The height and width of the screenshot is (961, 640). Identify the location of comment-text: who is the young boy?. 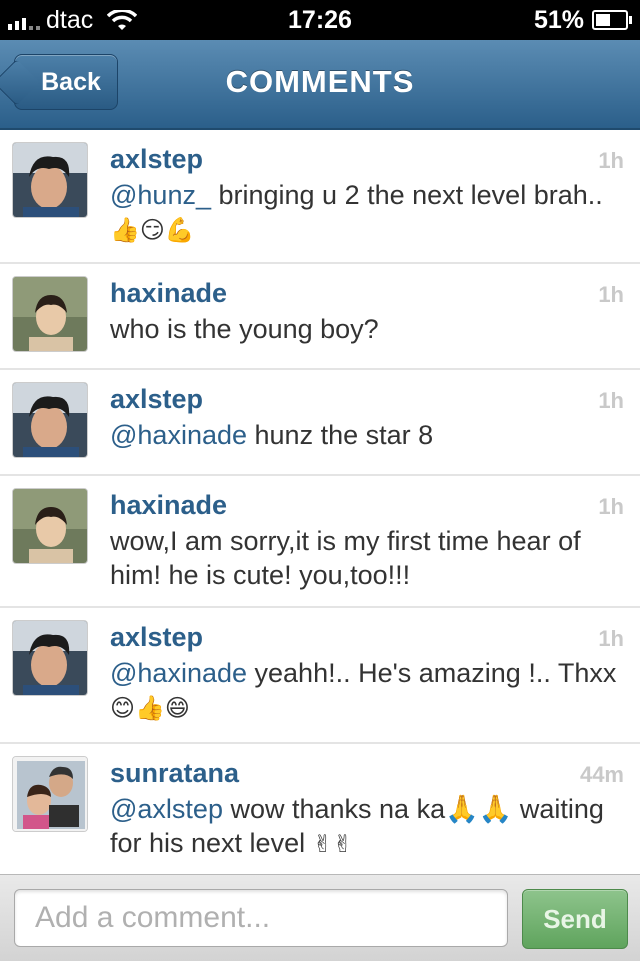
(365, 329).